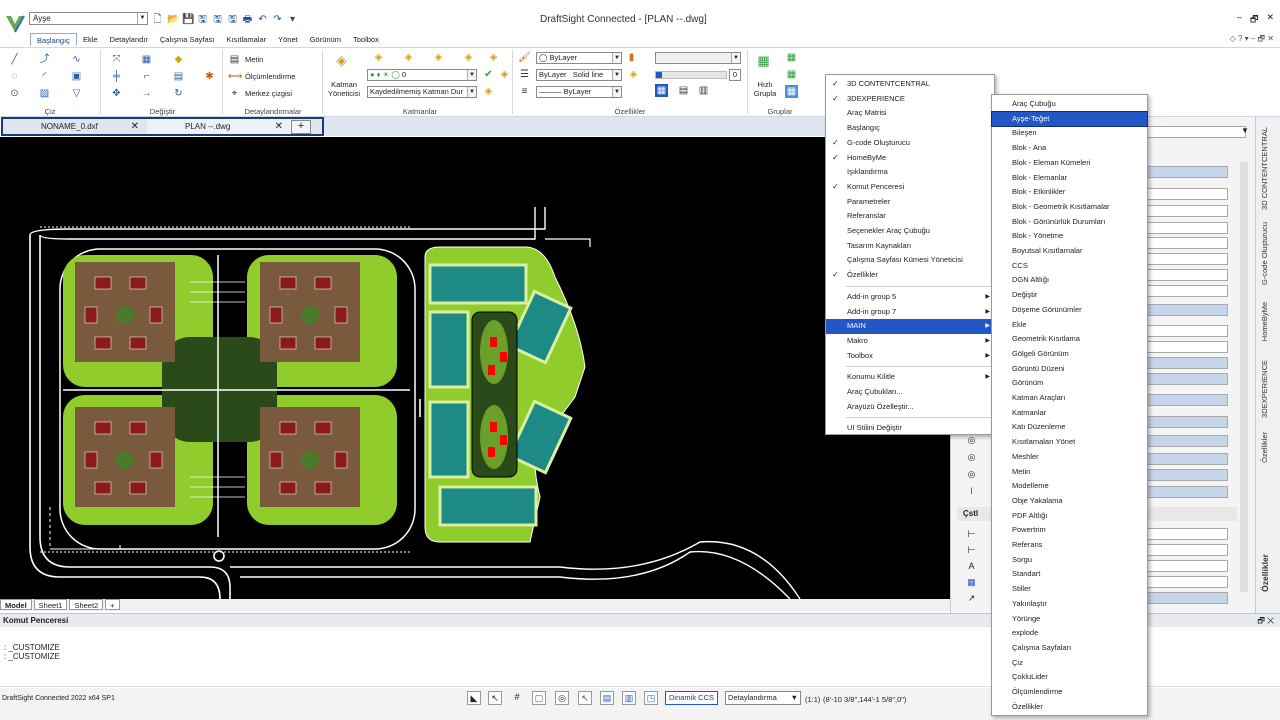 This screenshot has height=720, width=1280. What do you see at coordinates (53, 39) in the screenshot?
I see `tab-home: Başlangıç` at bounding box center [53, 39].